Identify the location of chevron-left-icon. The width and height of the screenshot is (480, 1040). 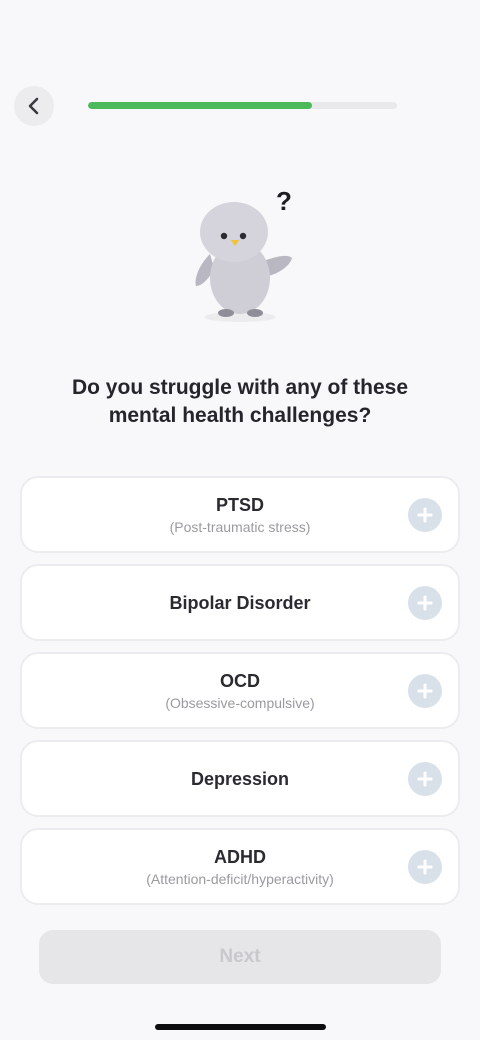
(33, 106).